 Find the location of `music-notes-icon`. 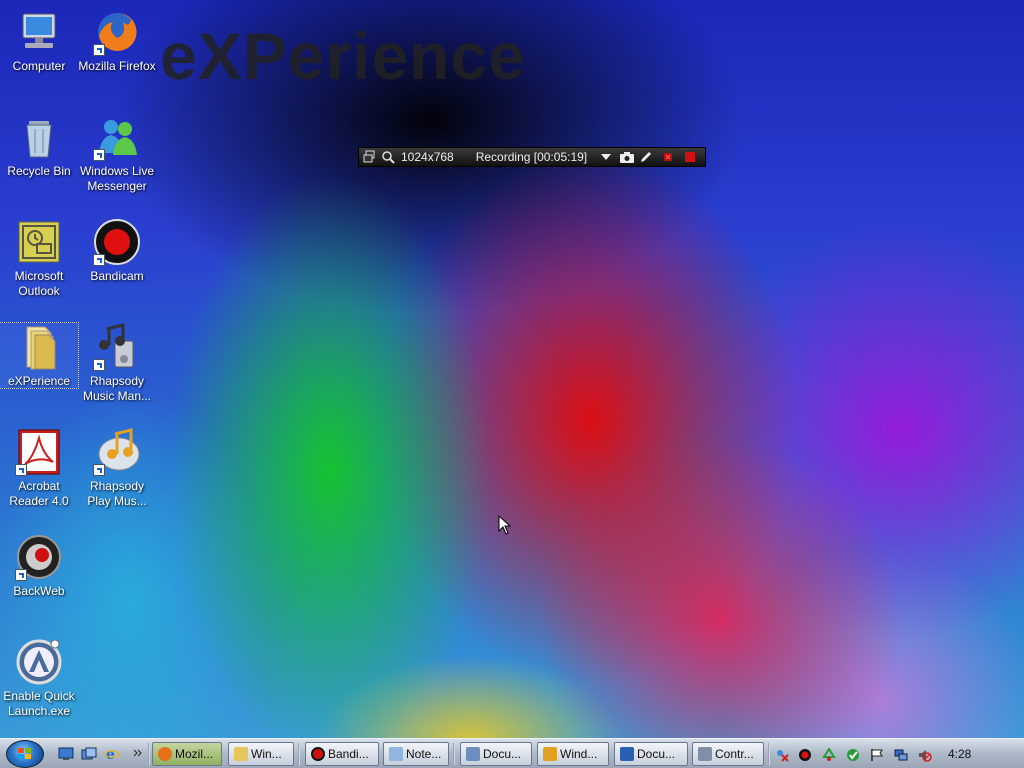

music-notes-icon is located at coordinates (117, 347).